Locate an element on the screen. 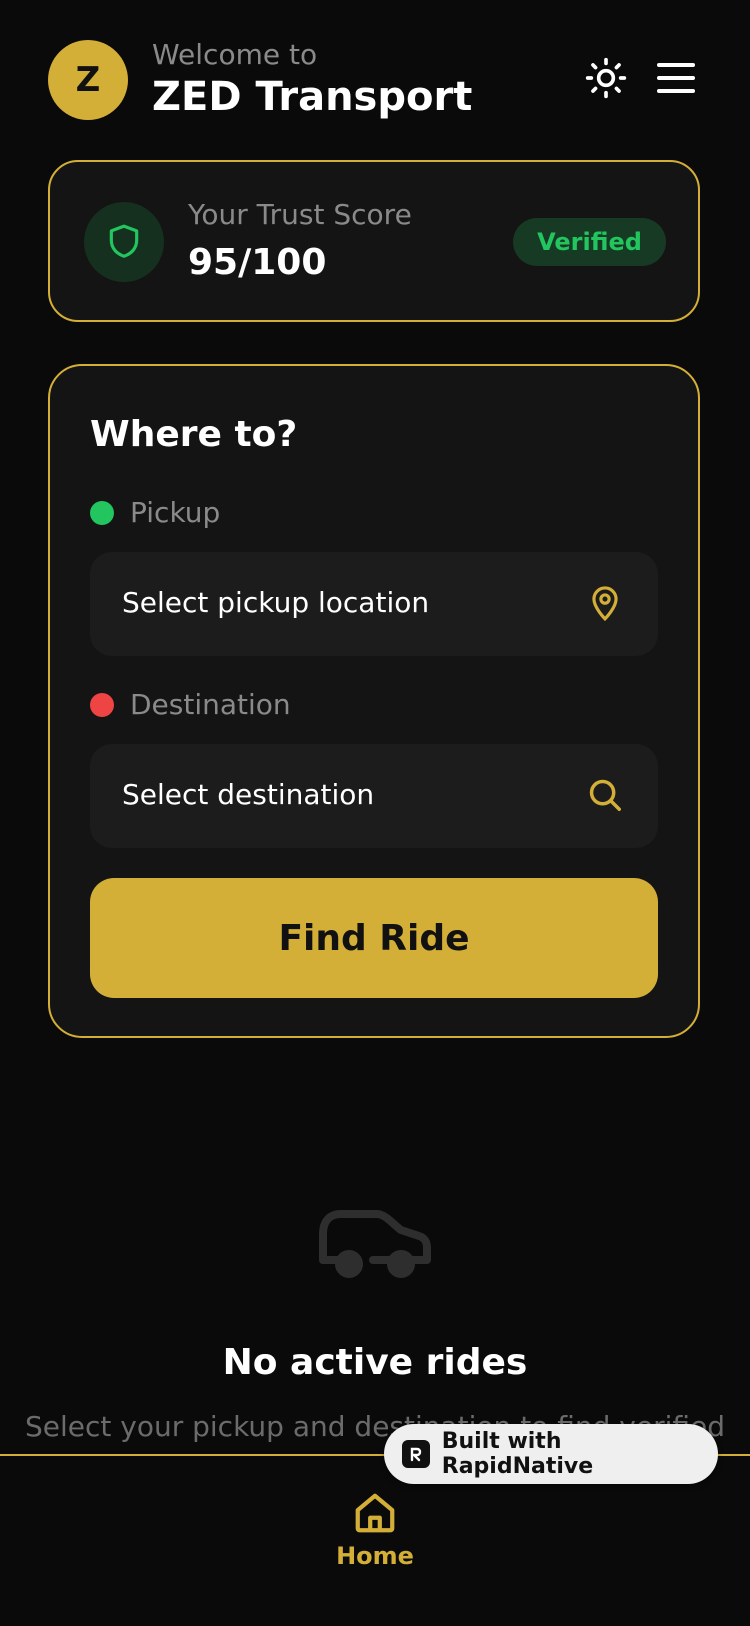 The width and height of the screenshot is (750, 1626). destination-placeholder: Select destination is located at coordinates (248, 794).